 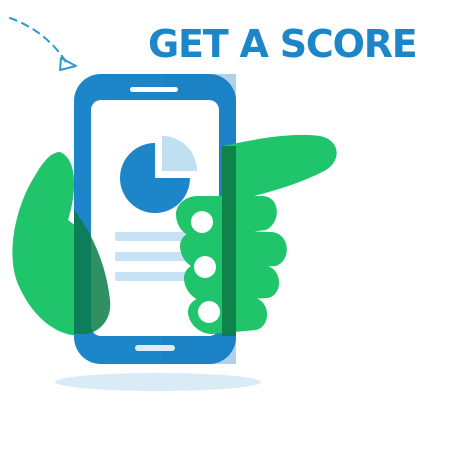 What do you see at coordinates (155, 348) in the screenshot?
I see `home-button` at bounding box center [155, 348].